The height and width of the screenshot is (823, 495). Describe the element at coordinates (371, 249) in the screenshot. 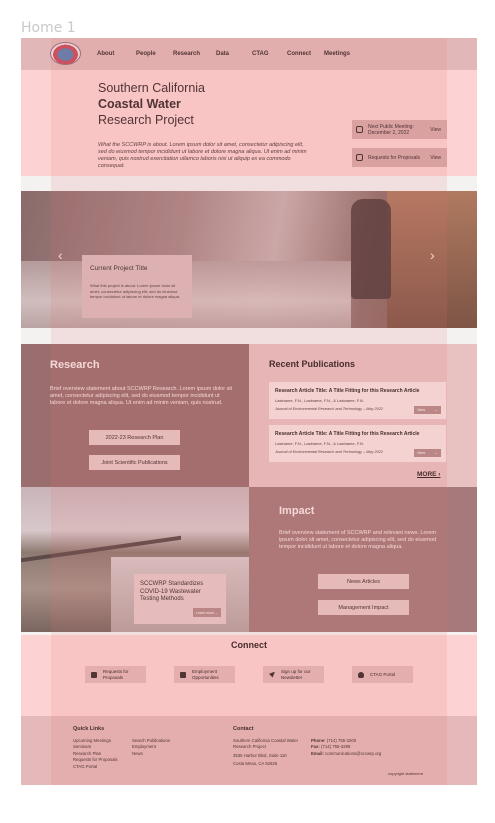

I see `carousel-image-person` at that location.